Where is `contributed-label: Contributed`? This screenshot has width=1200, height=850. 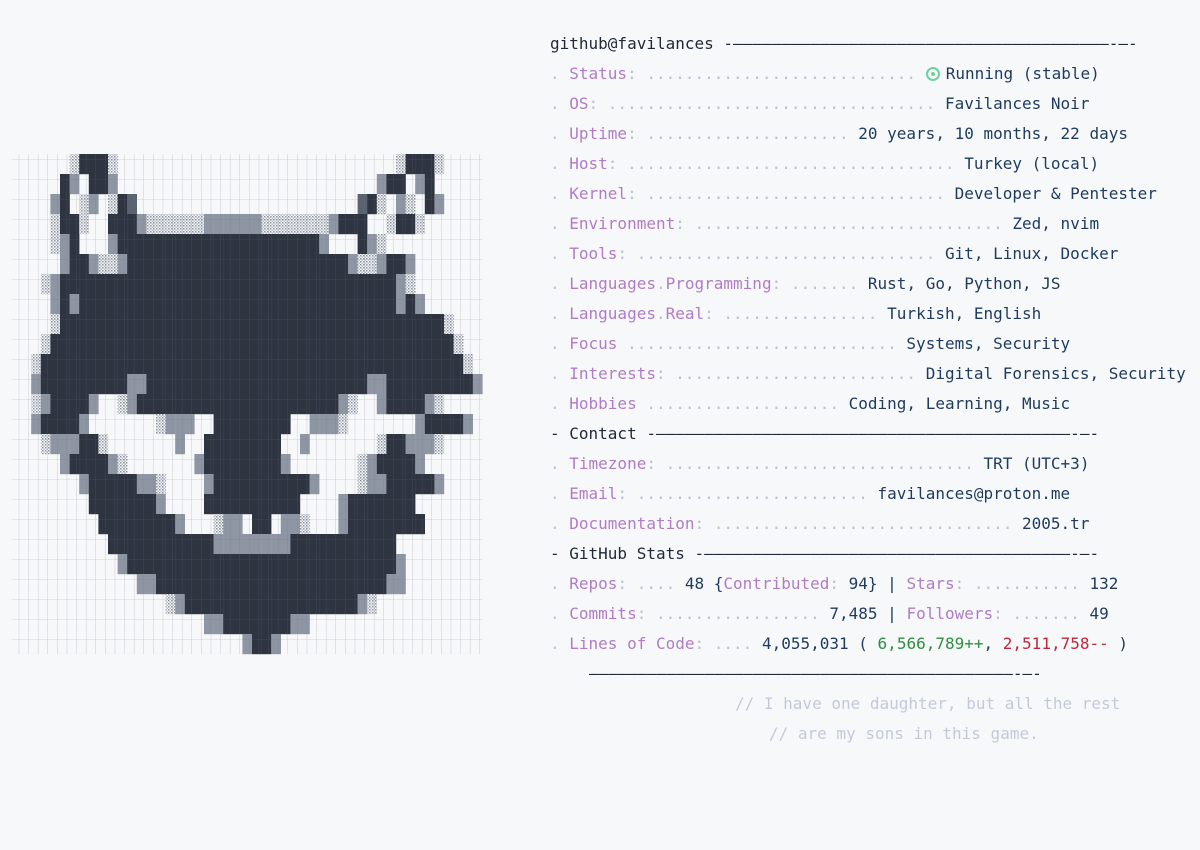 contributed-label: Contributed is located at coordinates (776, 583).